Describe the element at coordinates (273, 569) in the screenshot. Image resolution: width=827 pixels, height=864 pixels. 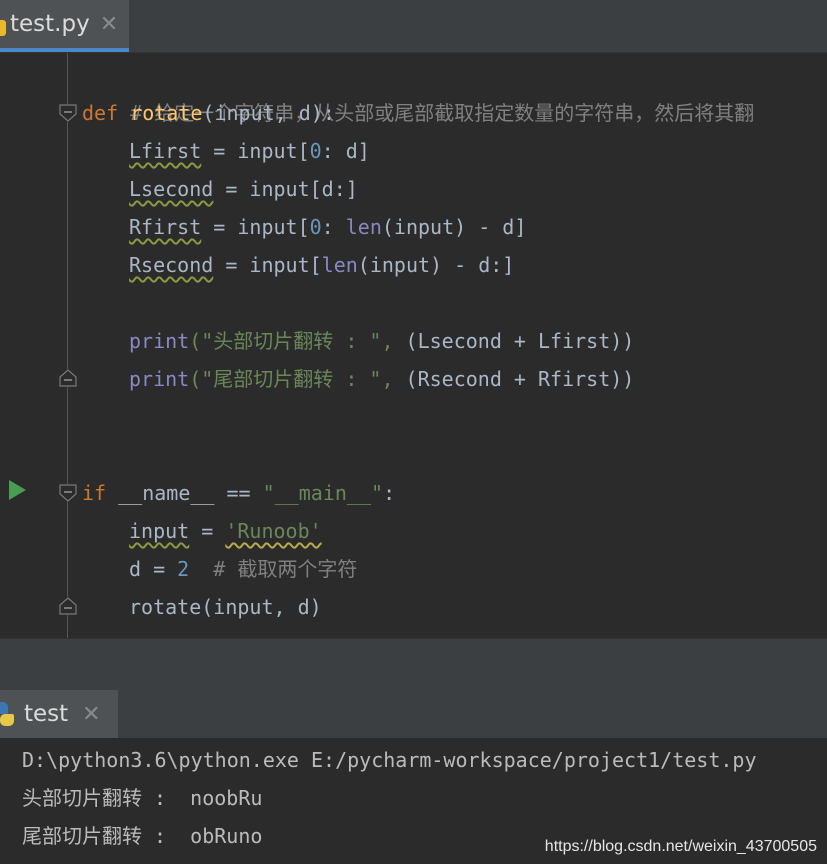
I see `comment: # 截取两个字符` at that location.